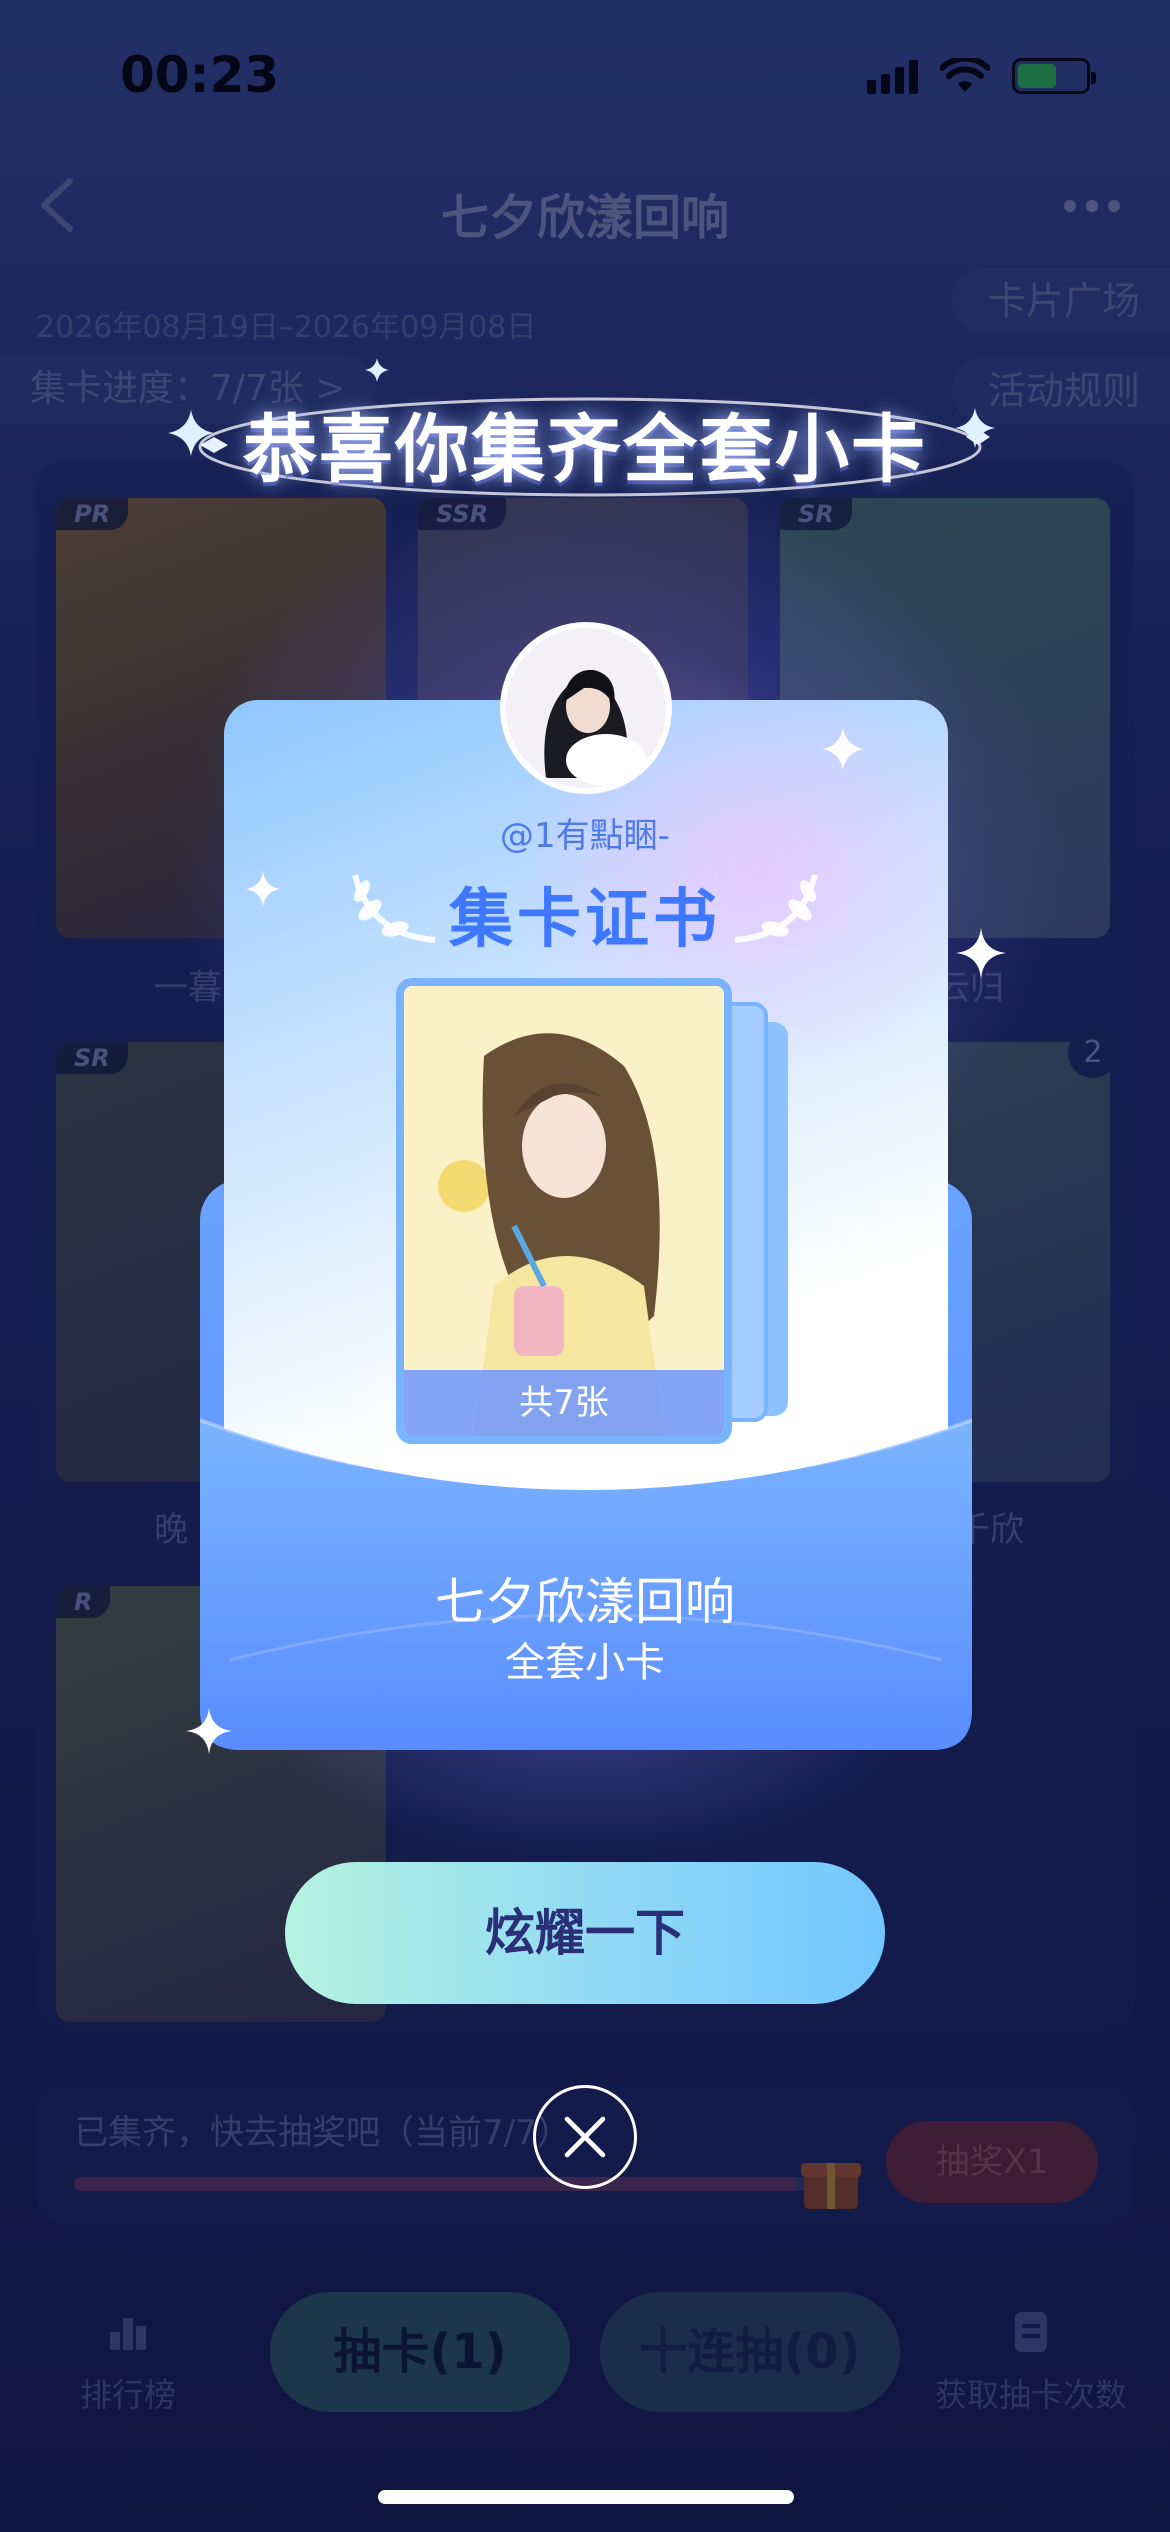 This screenshot has height=2532, width=1170. I want to click on featured-card-illustration, so click(564, 1211).